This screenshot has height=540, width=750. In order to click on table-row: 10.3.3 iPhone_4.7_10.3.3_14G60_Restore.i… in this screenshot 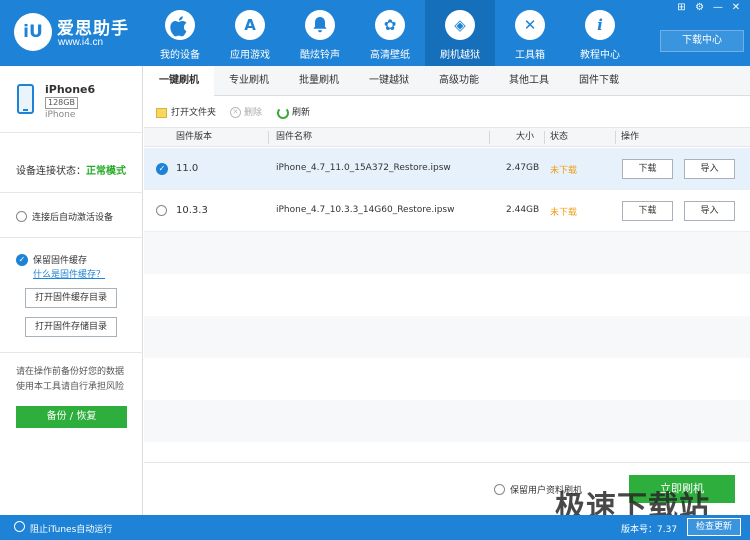, I will do `click(447, 211)`.